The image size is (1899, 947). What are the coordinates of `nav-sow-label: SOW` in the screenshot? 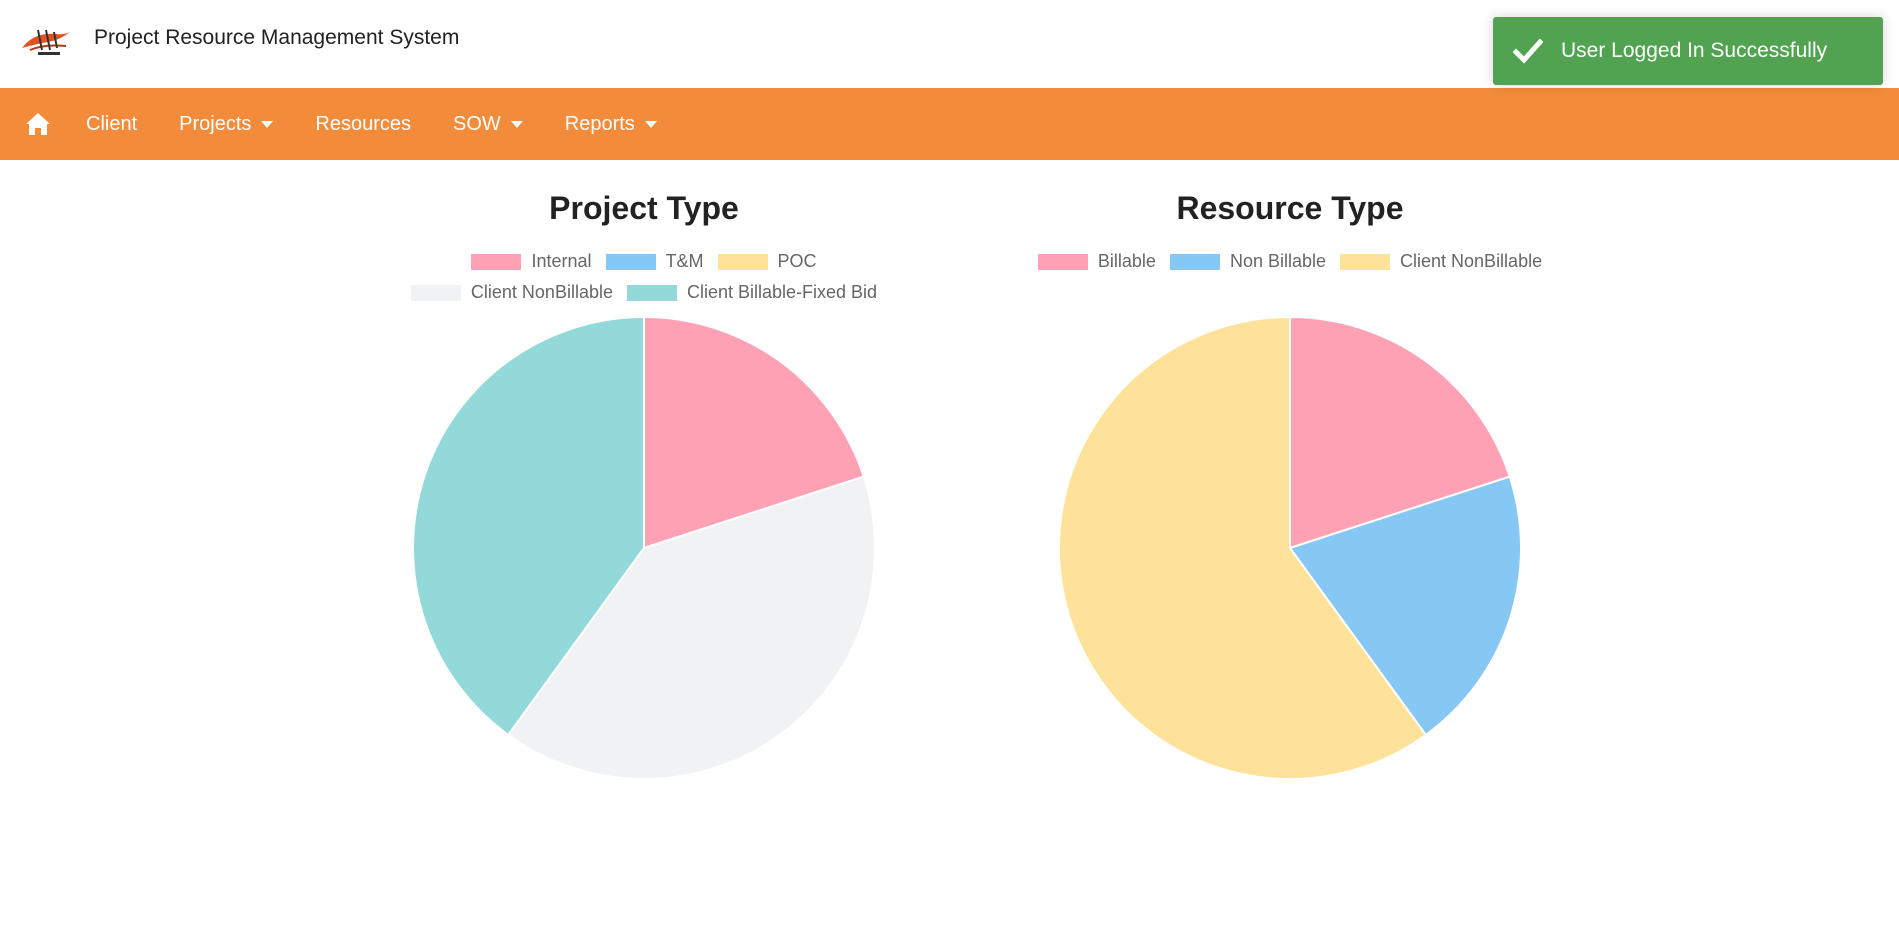 It's located at (477, 123).